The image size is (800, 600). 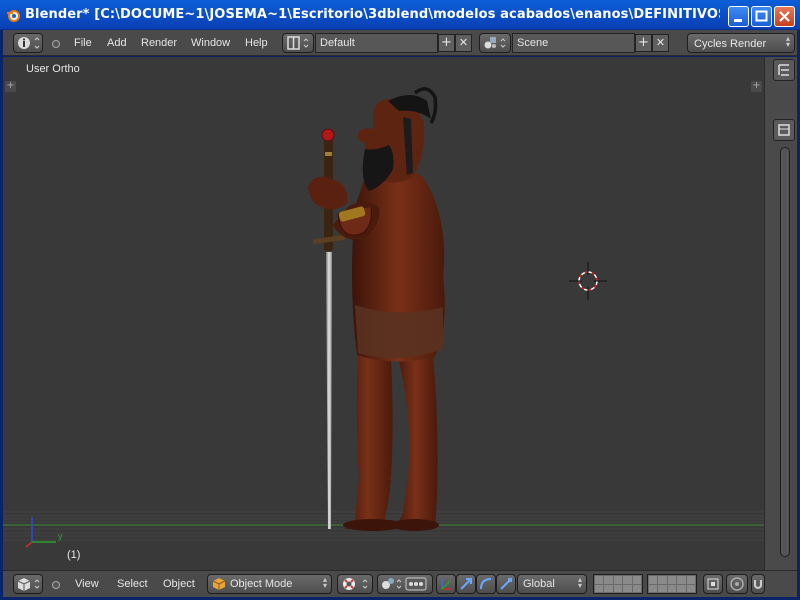 I want to click on minimize-button, so click(x=738, y=16).